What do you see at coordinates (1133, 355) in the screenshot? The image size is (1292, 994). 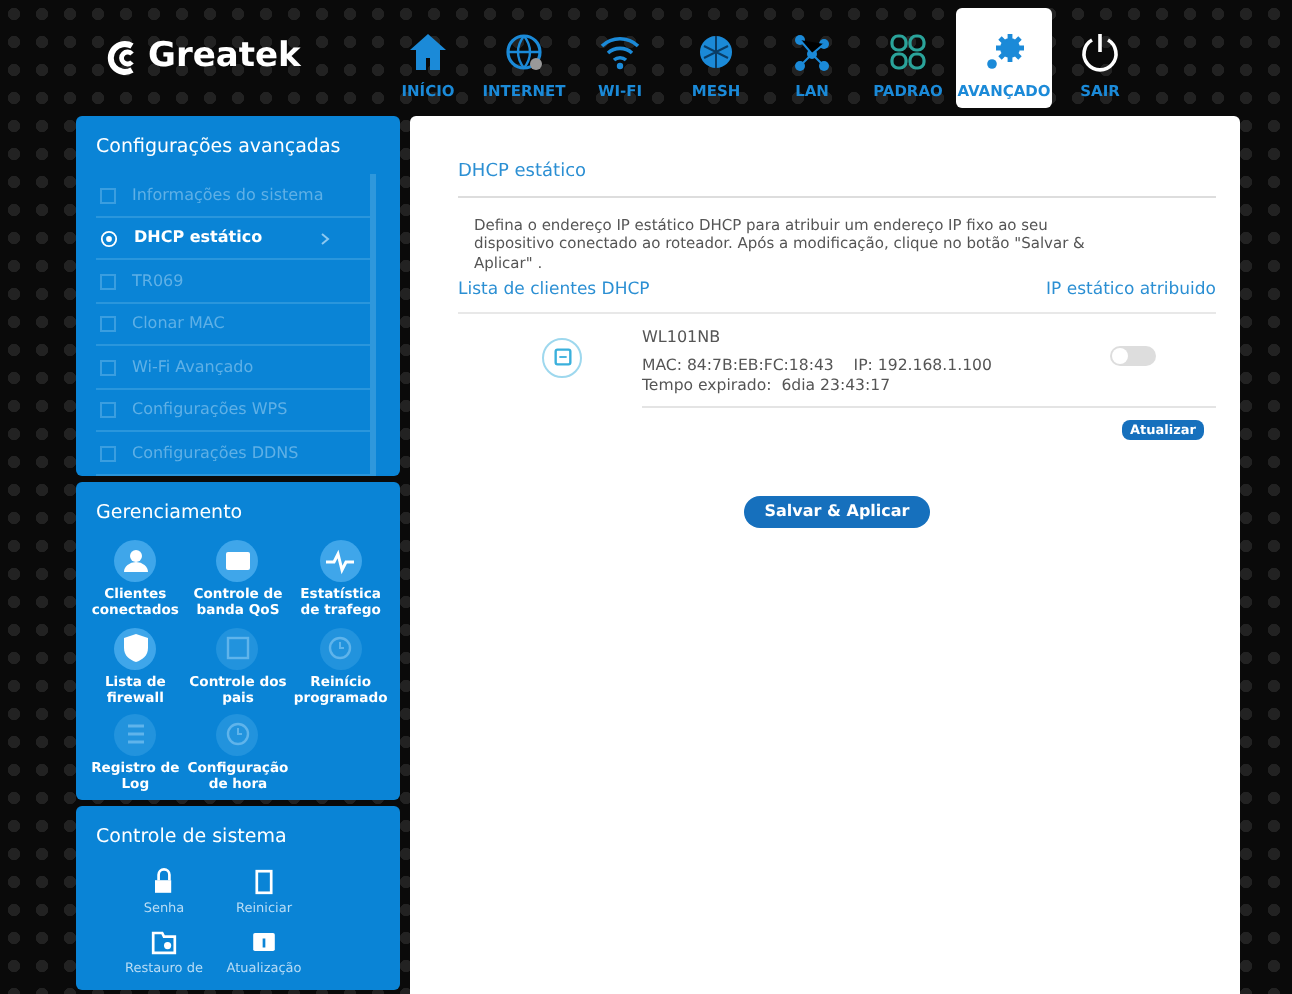 I see `static-ip-toggle` at bounding box center [1133, 355].